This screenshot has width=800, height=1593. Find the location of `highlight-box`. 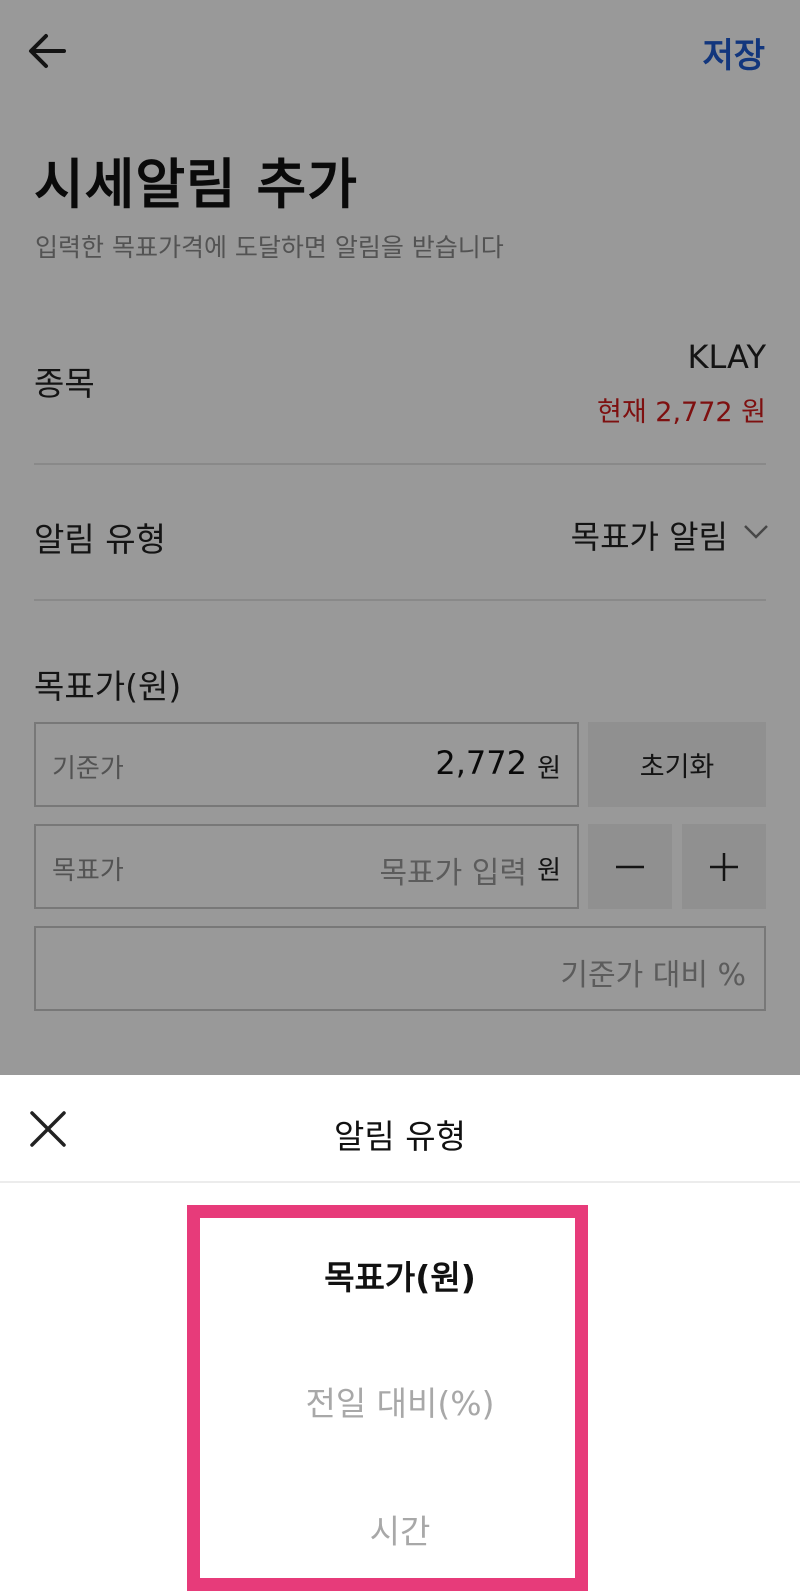

highlight-box is located at coordinates (387, 1398).